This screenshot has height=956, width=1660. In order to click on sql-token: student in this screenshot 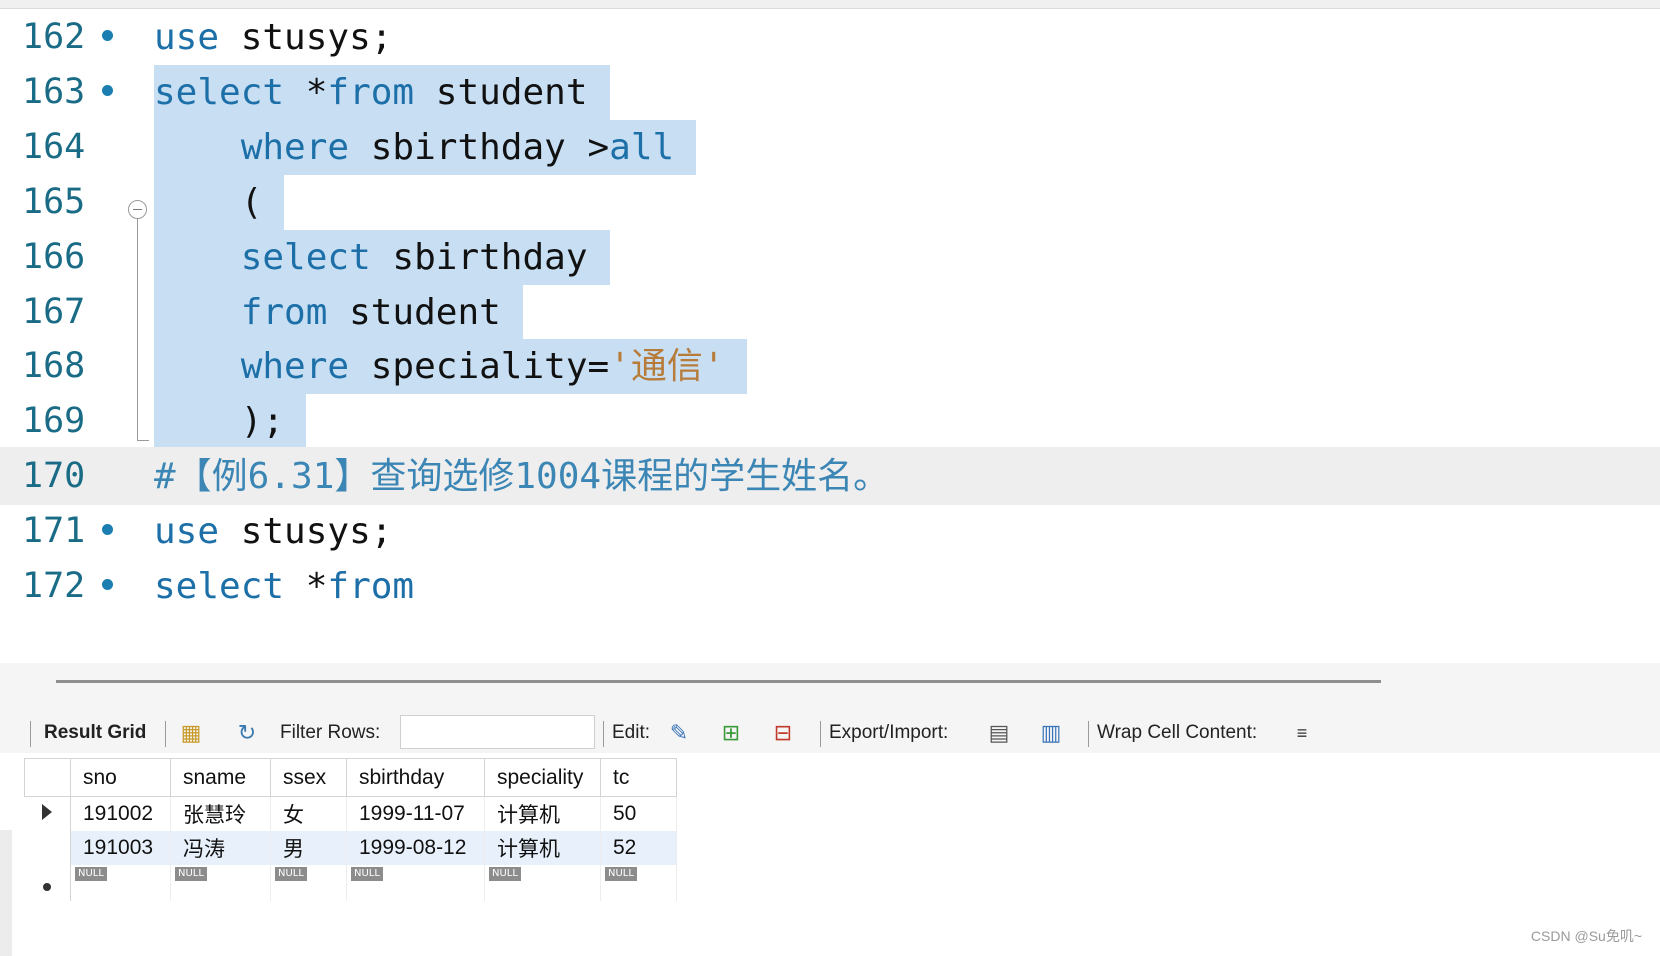, I will do `click(501, 92)`.